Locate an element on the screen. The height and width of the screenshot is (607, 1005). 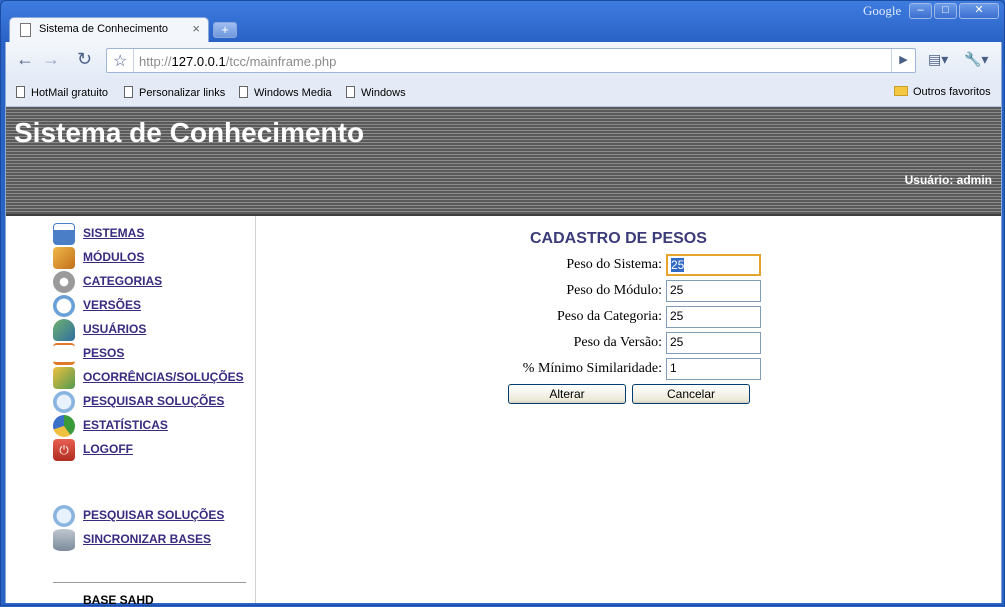
forward-arrow-icon: → is located at coordinates (51, 59).